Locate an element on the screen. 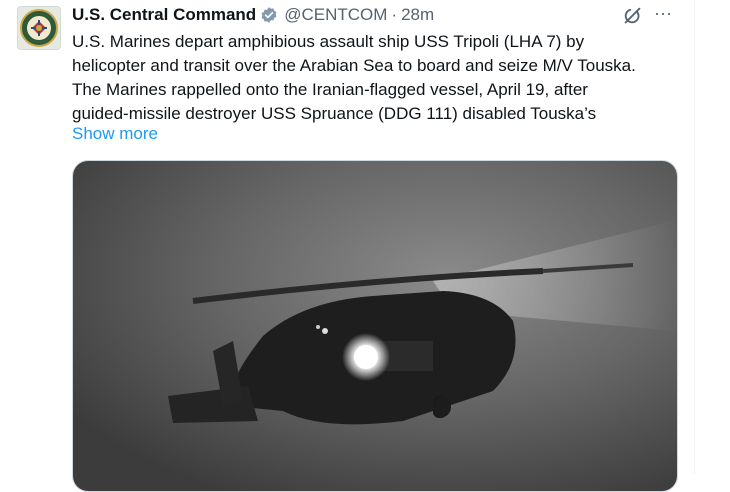 The image size is (730, 492). verified-badge-icon is located at coordinates (269, 15).